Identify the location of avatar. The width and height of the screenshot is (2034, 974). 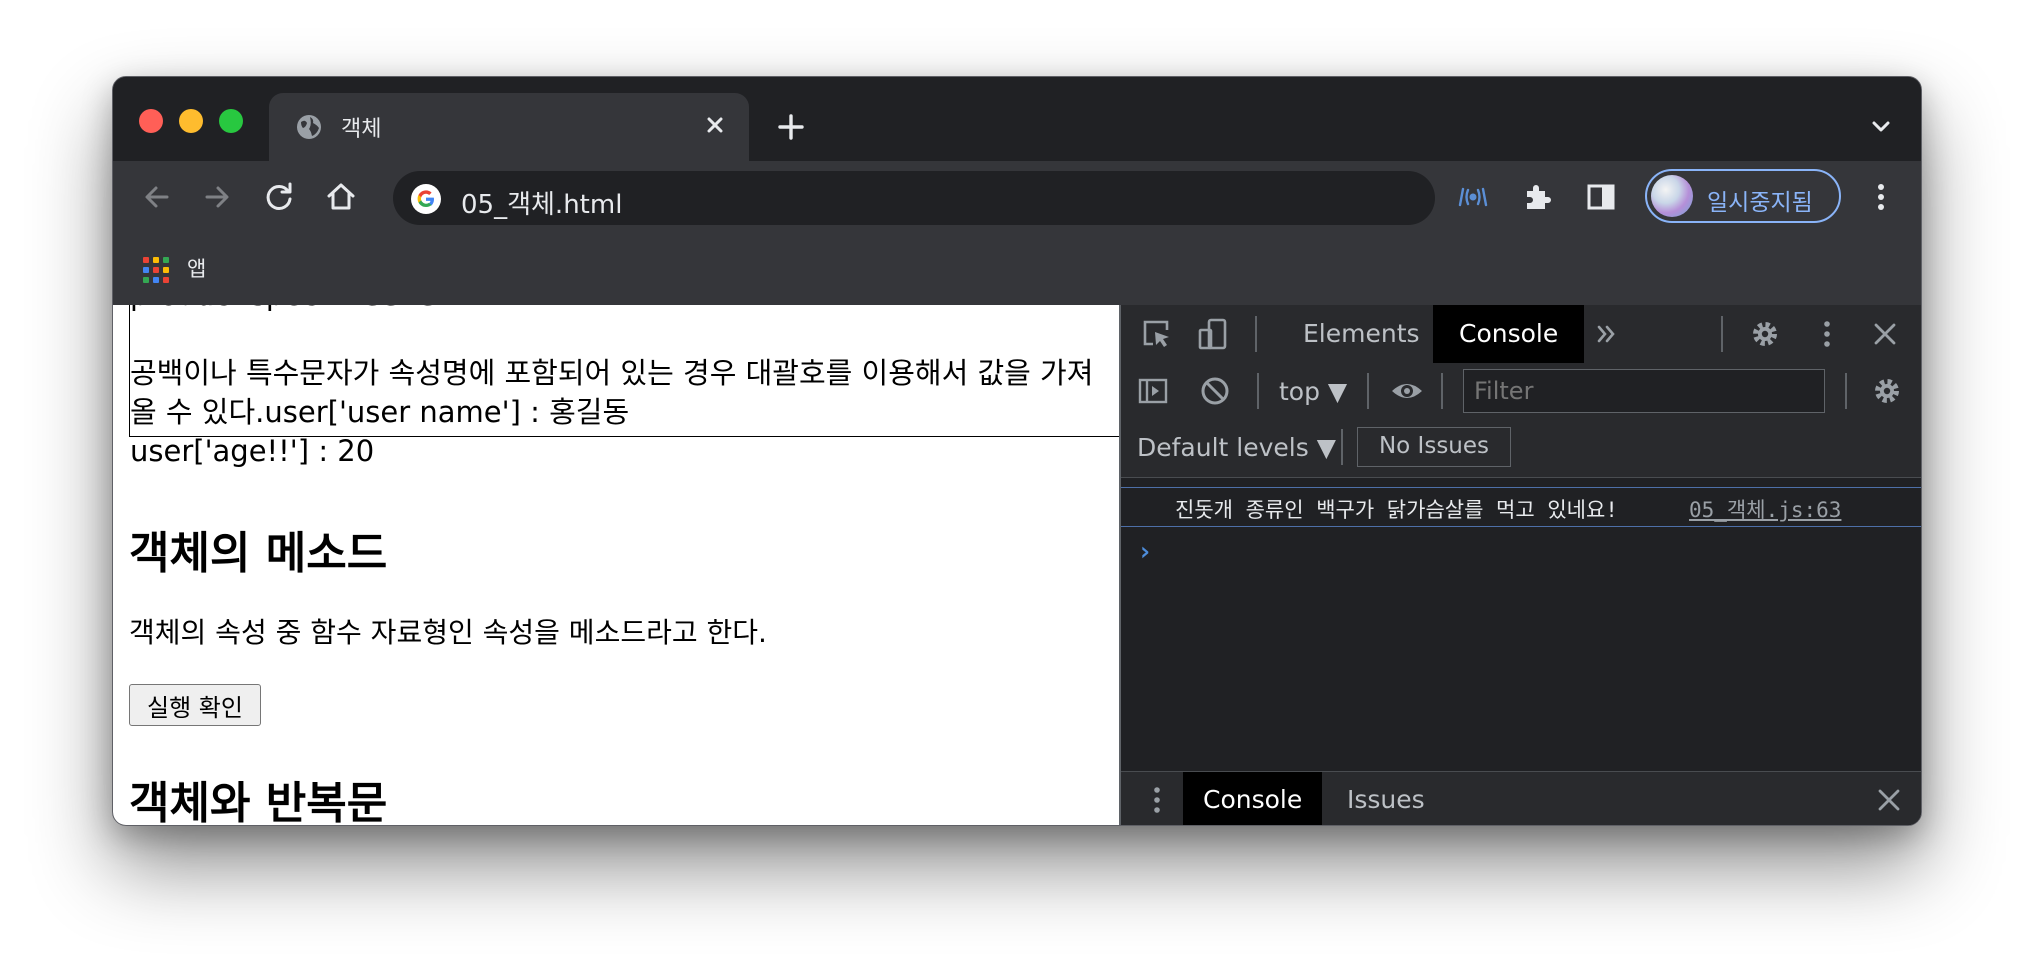
(1672, 196).